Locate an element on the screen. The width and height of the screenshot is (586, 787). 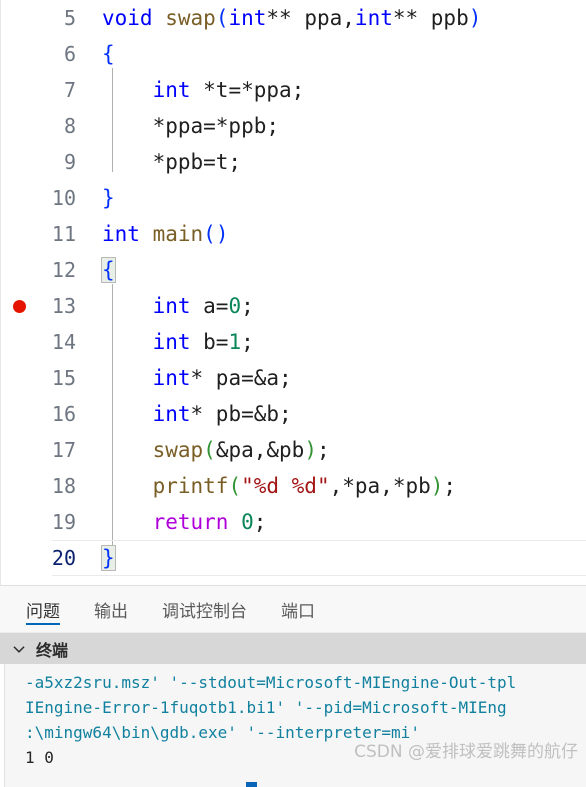
line-number-19: 19 is located at coordinates (63, 522).